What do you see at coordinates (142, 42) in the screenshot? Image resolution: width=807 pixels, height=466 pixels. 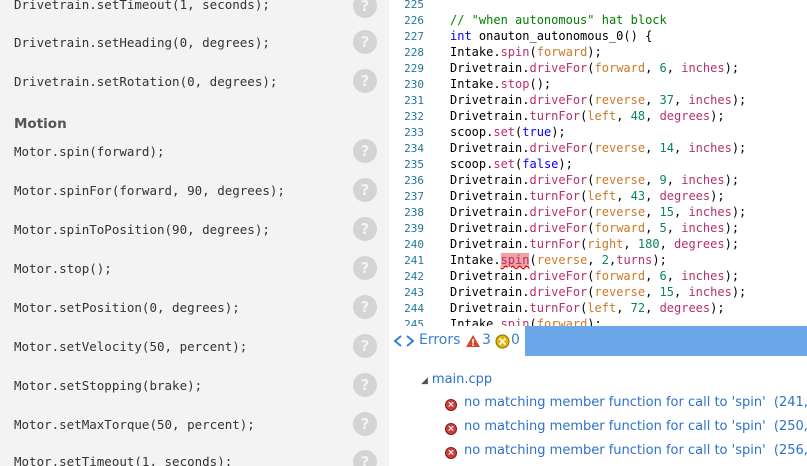 I see `snippet-drivetrain-setheading: Drivetrain.setHeading(0, degrees);` at bounding box center [142, 42].